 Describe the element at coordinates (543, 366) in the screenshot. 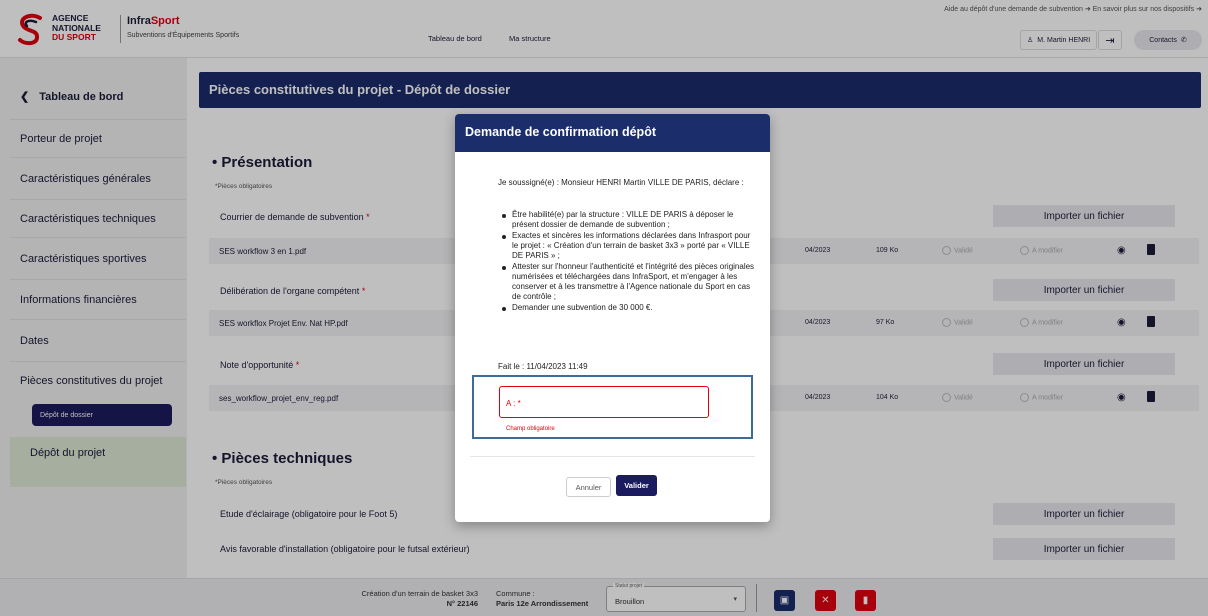

I see `modal-date: Fait le : 11/04/2023 11:49` at that location.